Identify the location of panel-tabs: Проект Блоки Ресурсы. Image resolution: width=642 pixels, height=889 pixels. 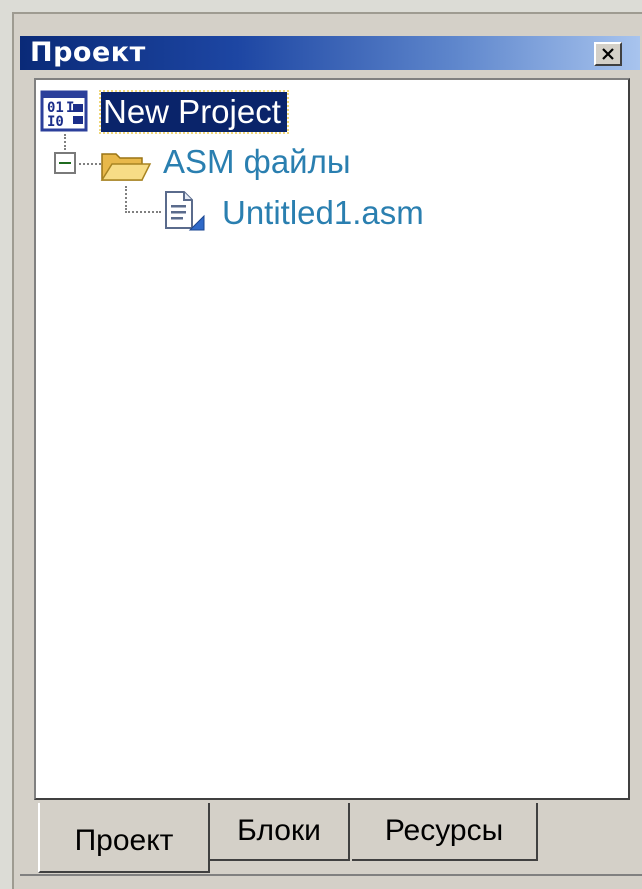
(332, 839).